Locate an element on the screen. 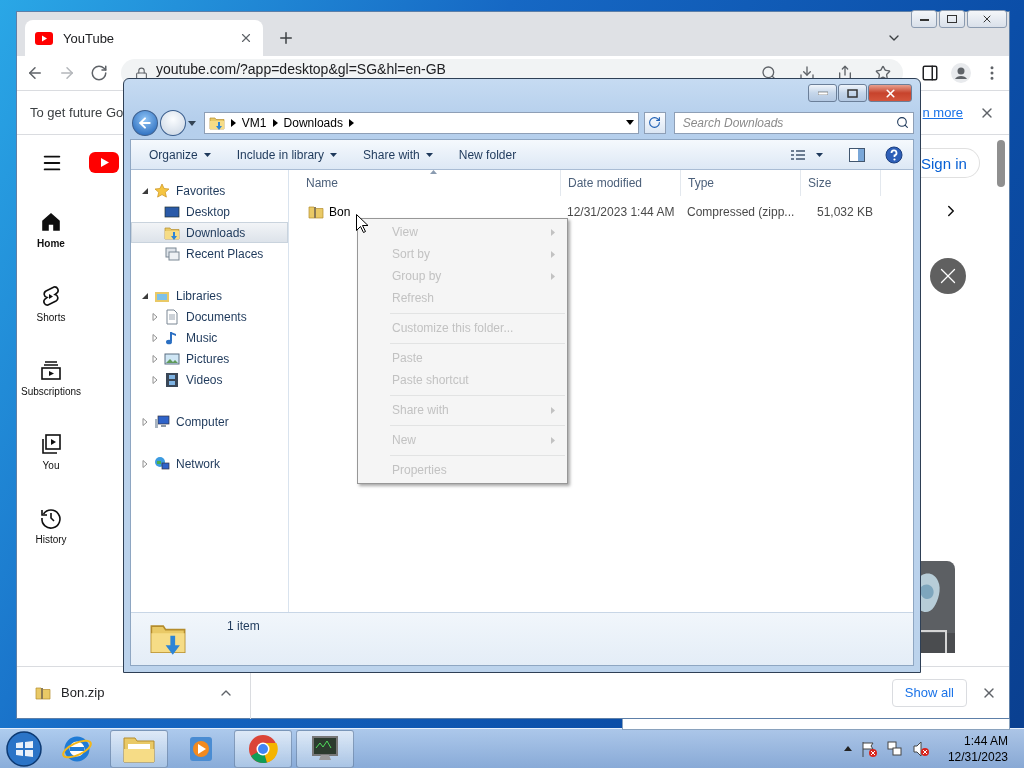 The width and height of the screenshot is (1024, 768). breadcrumb-item: Downloads is located at coordinates (313, 122).